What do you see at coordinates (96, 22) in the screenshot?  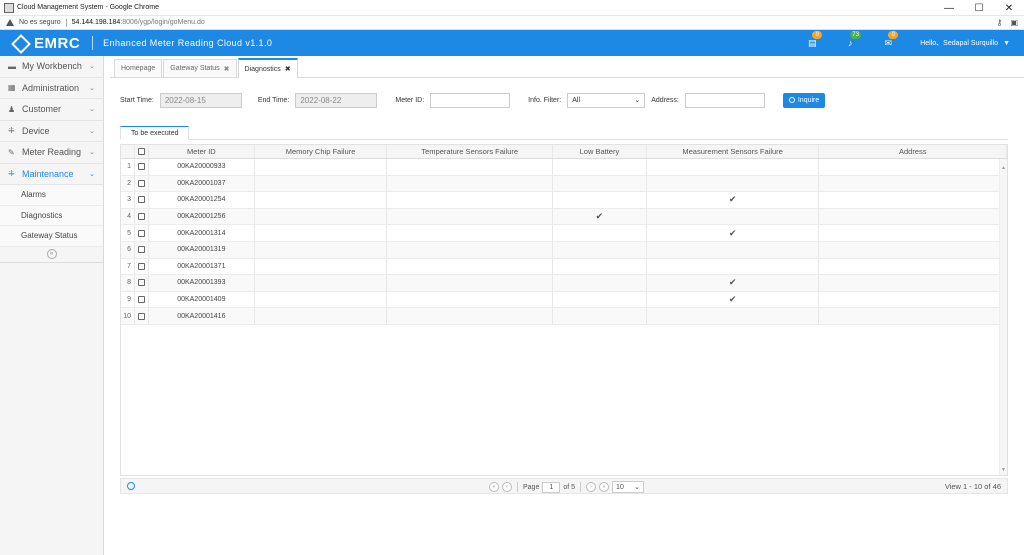 I see `url-host: 54.144.198.184` at bounding box center [96, 22].